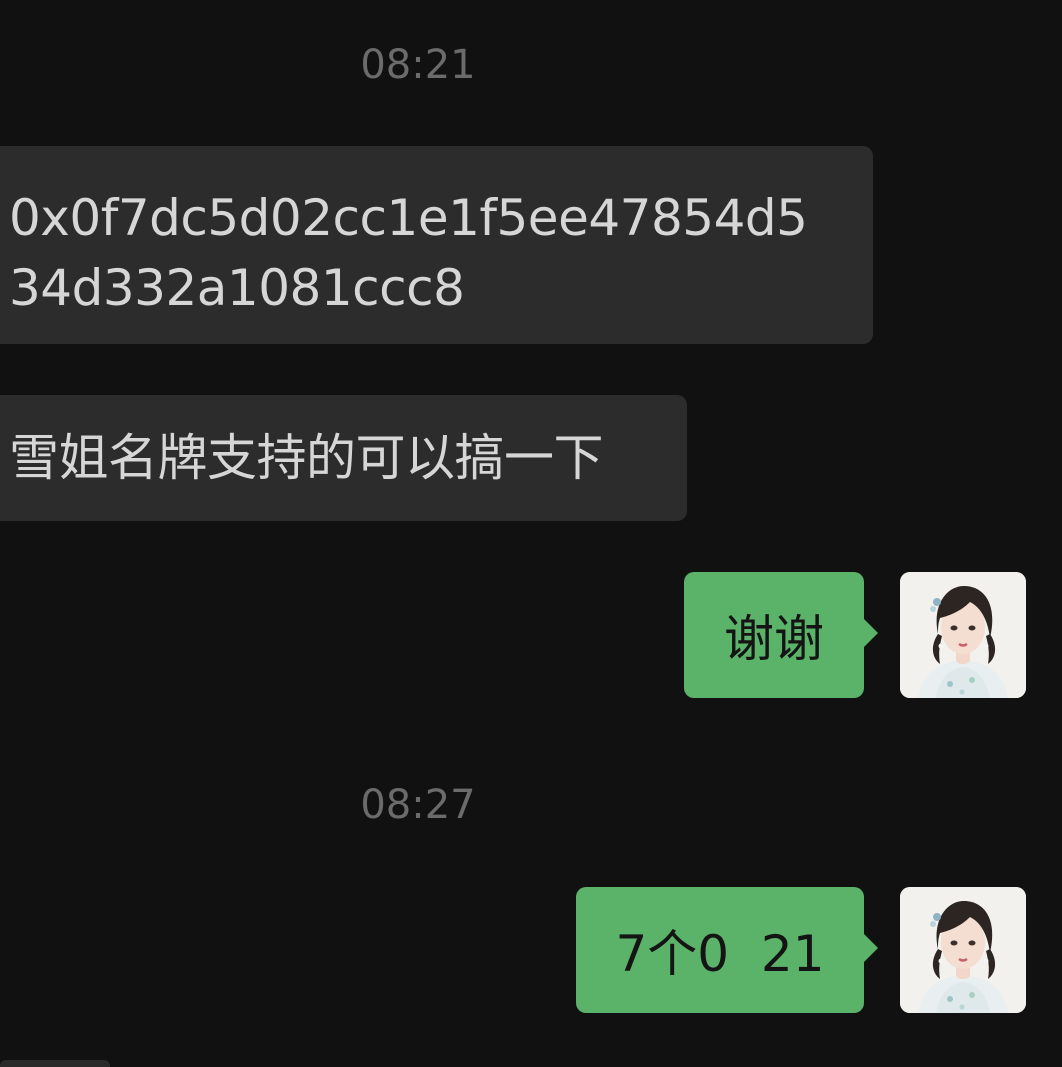 Image resolution: width=1062 pixels, height=1067 pixels. Describe the element at coordinates (774, 639) in the screenshot. I see `message-text: 谢谢` at that location.